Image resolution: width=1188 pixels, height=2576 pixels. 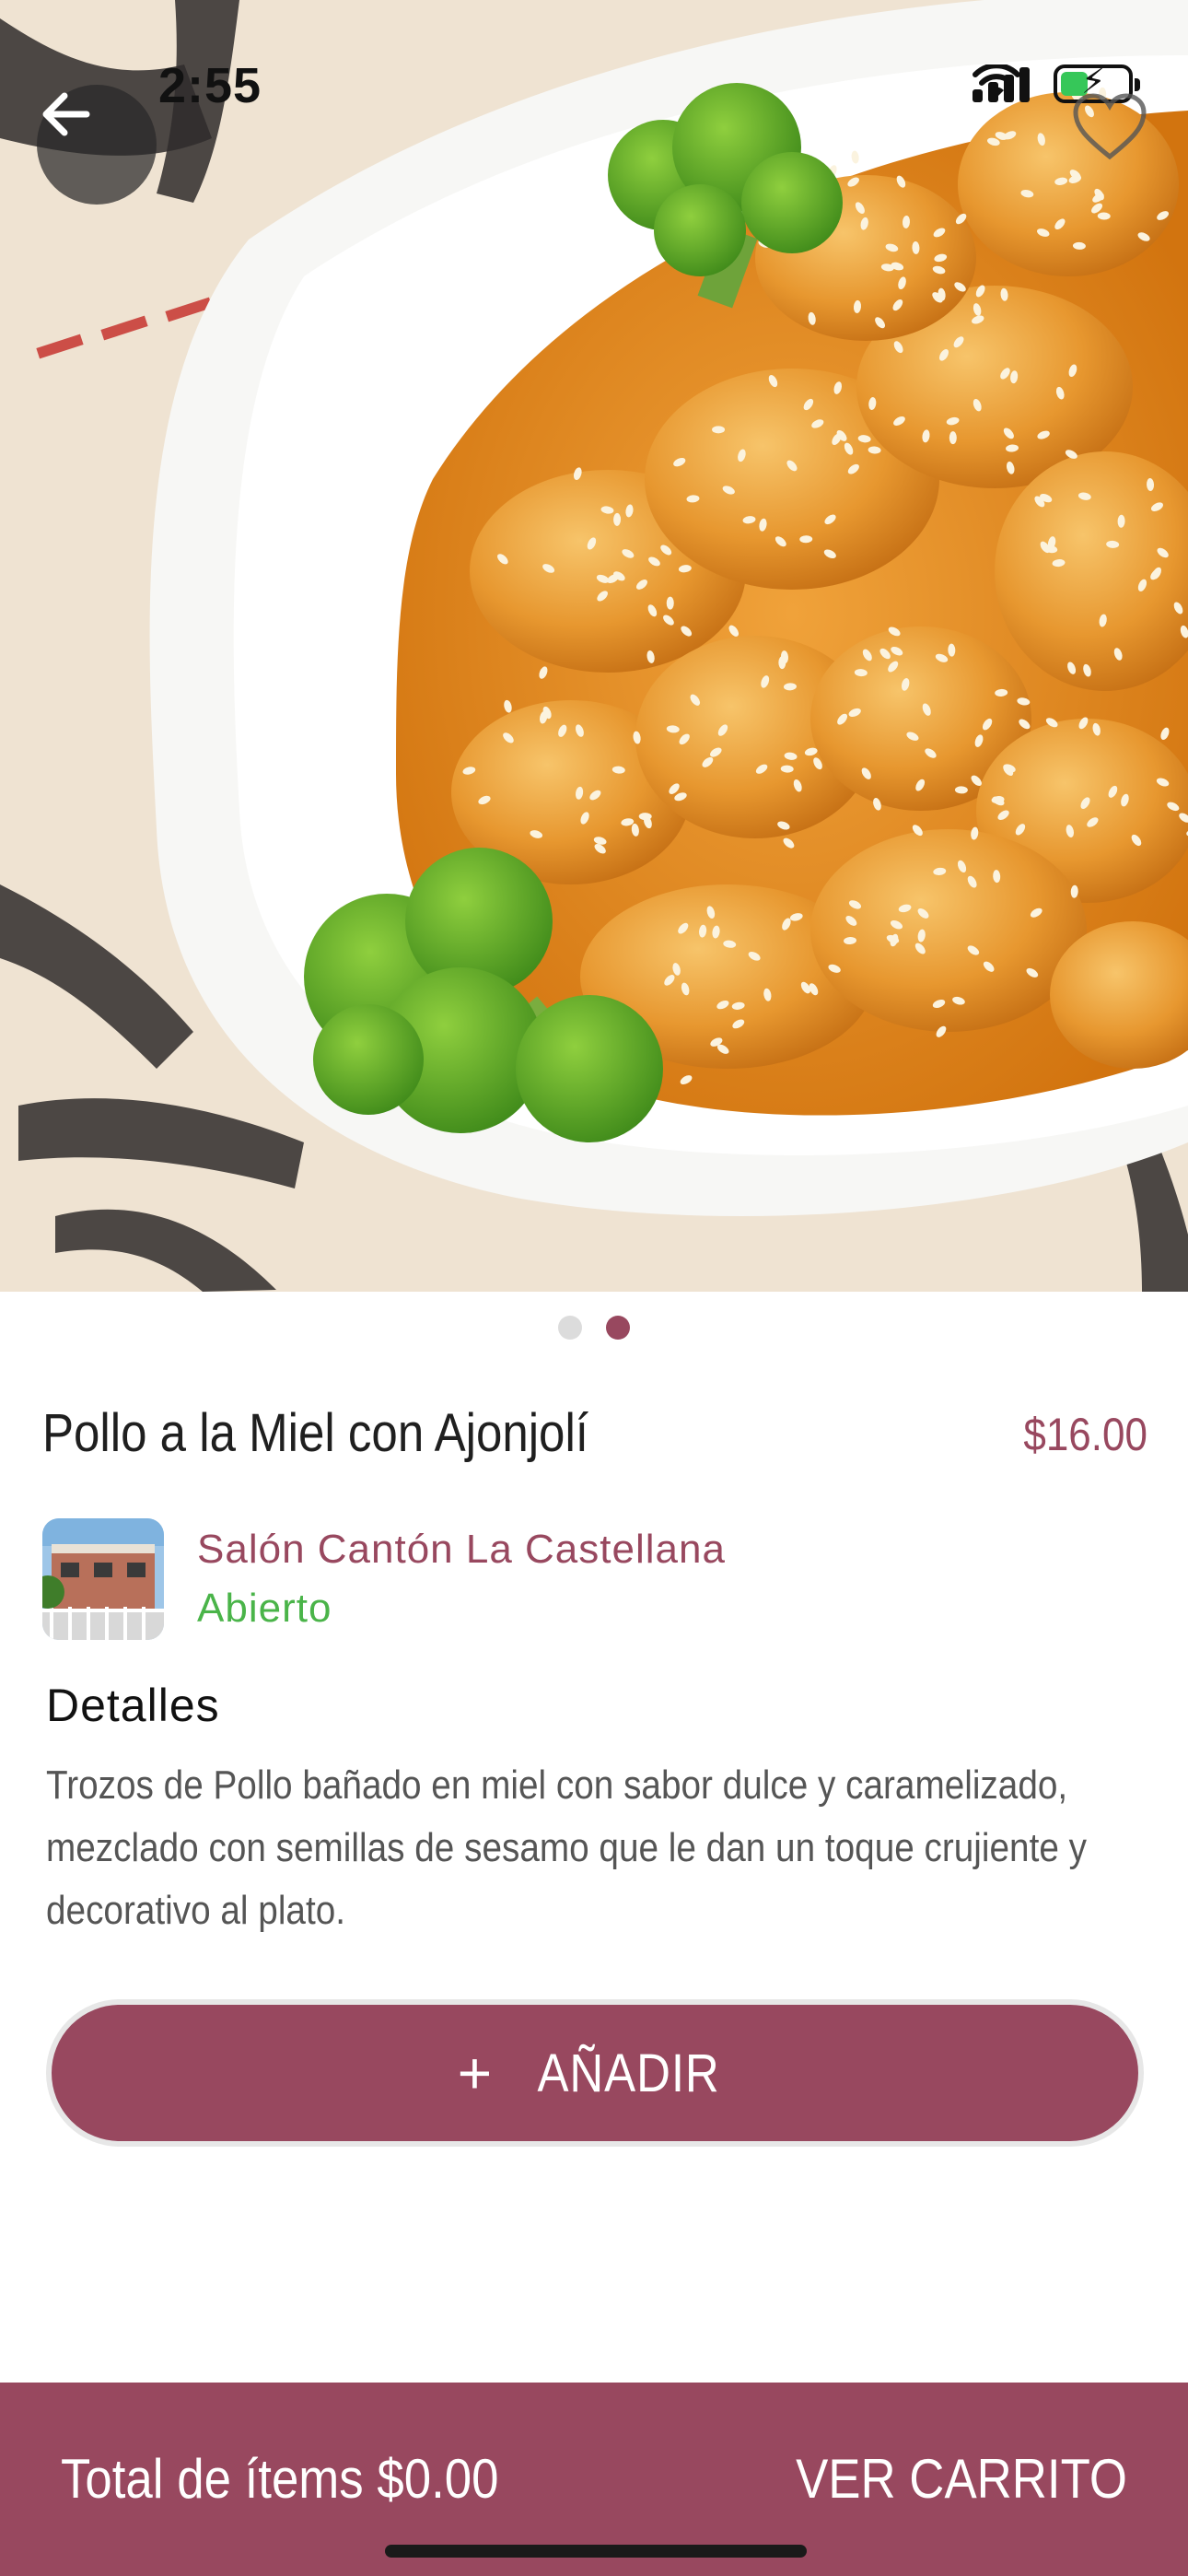 What do you see at coordinates (1085, 1434) in the screenshot?
I see `product-price: $16.00` at bounding box center [1085, 1434].